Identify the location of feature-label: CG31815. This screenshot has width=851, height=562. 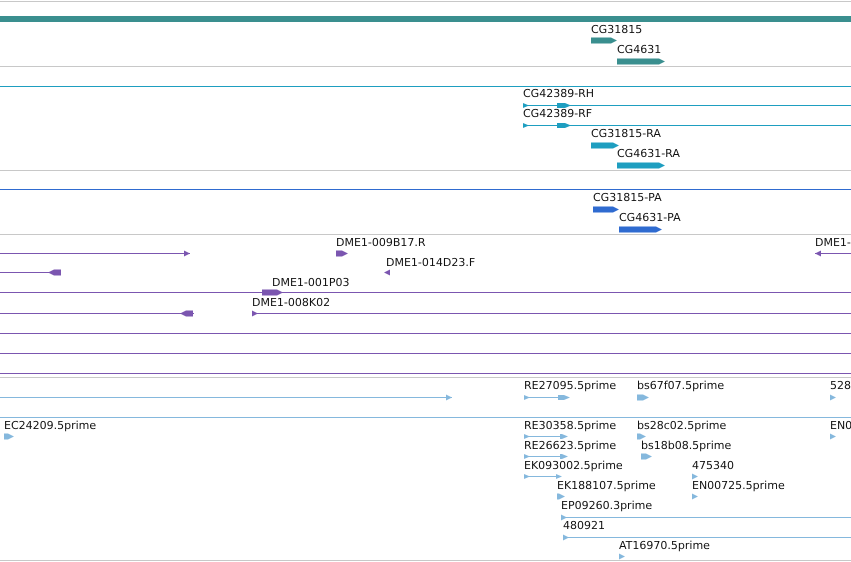
(616, 30).